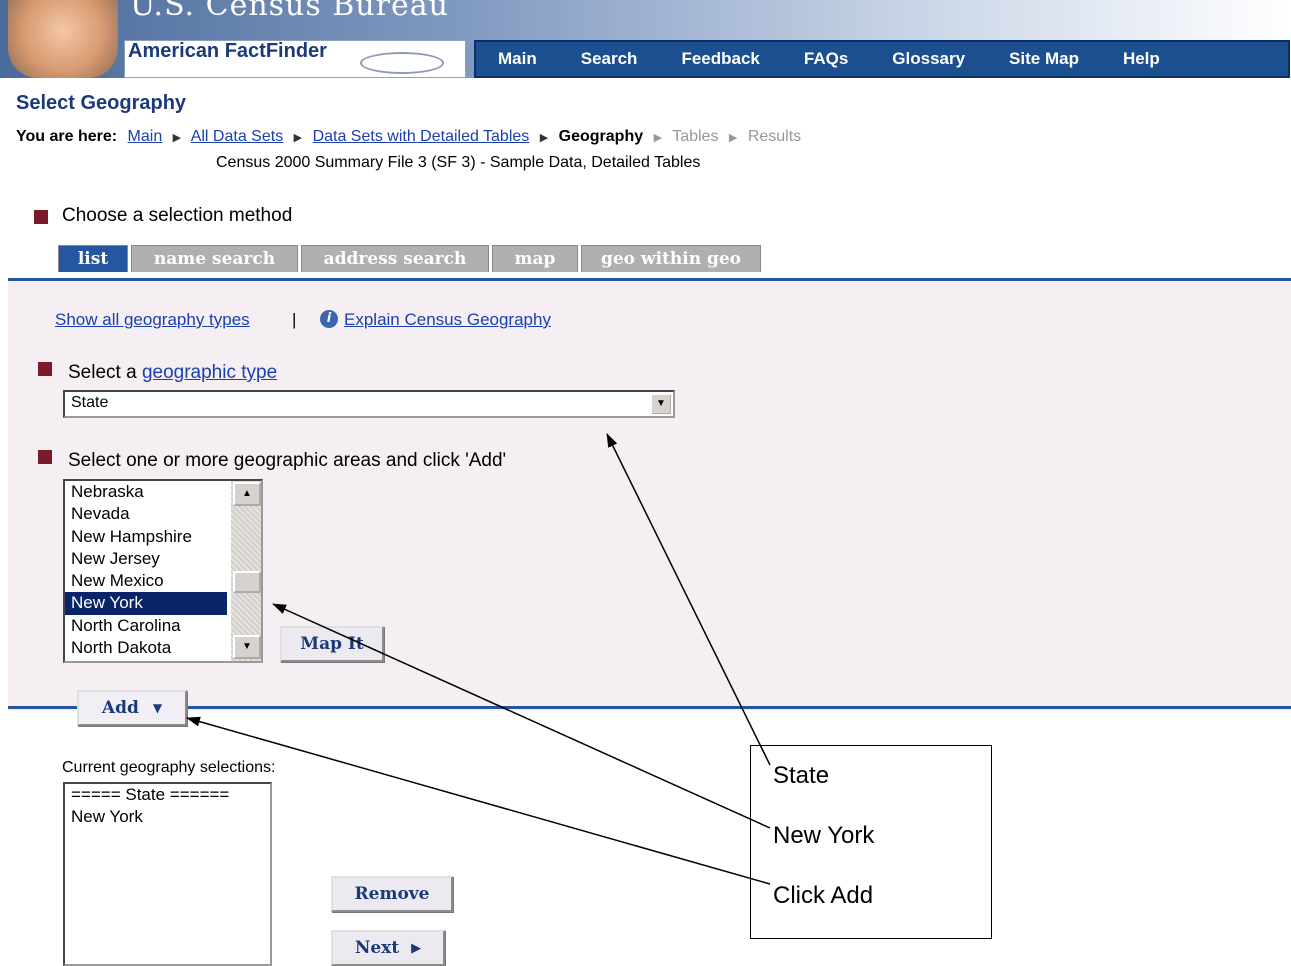  What do you see at coordinates (392, 894) in the screenshot?
I see `remove-button: Remove` at bounding box center [392, 894].